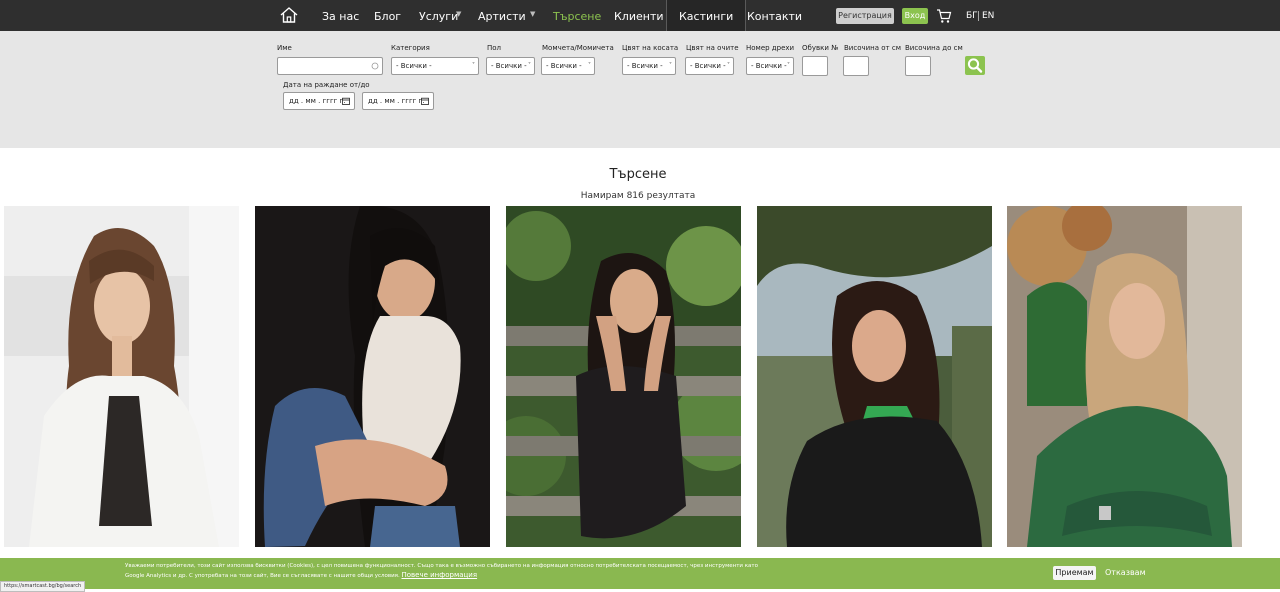 The image size is (1280, 592). Describe the element at coordinates (330, 66) in the screenshot. I see `name-input` at that location.